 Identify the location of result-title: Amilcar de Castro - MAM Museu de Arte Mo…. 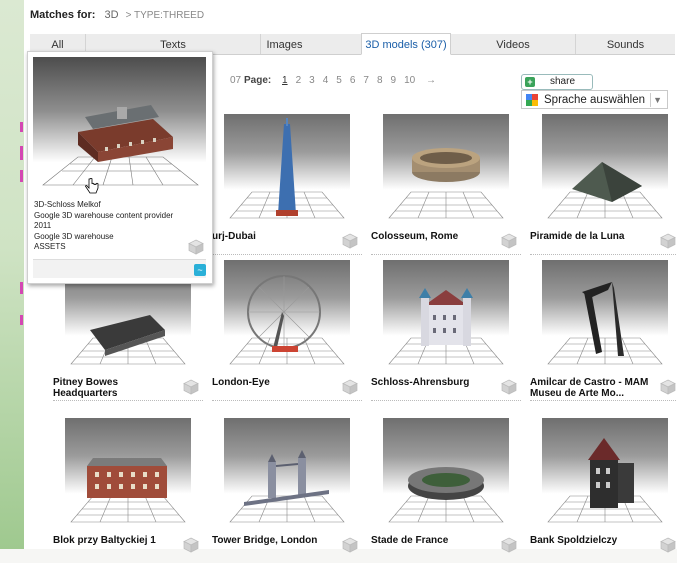
(590, 388).